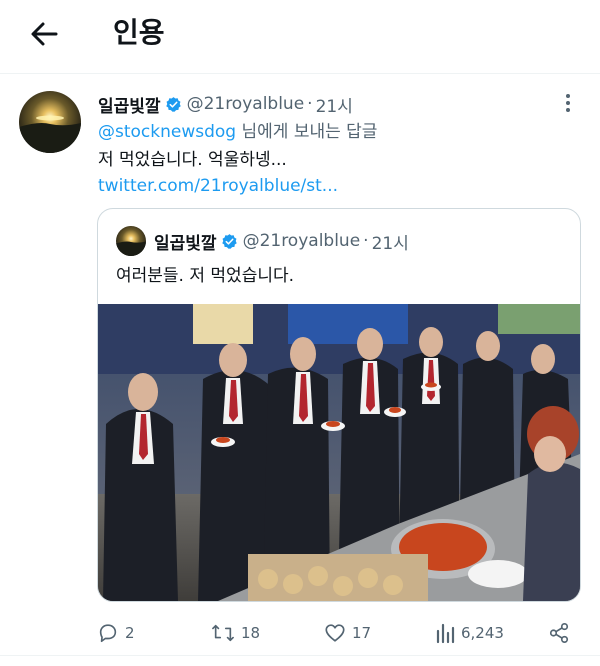  I want to click on author-avatar, so click(50, 122).